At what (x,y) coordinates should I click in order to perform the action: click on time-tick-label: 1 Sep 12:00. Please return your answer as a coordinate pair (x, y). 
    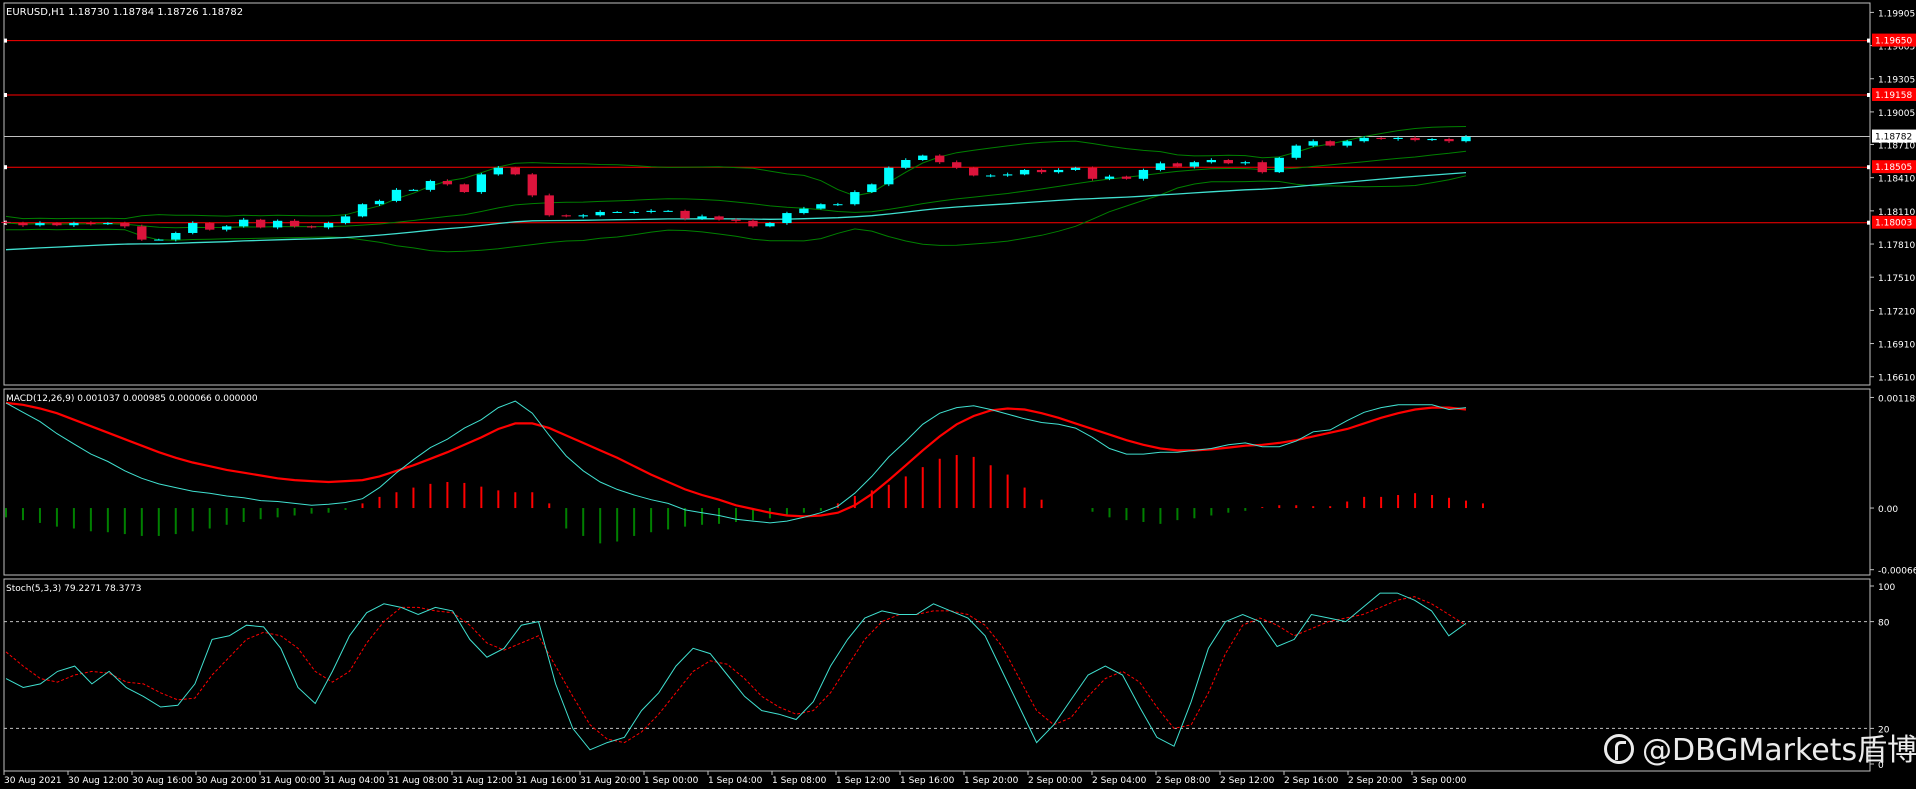
    Looking at the image, I should click on (863, 781).